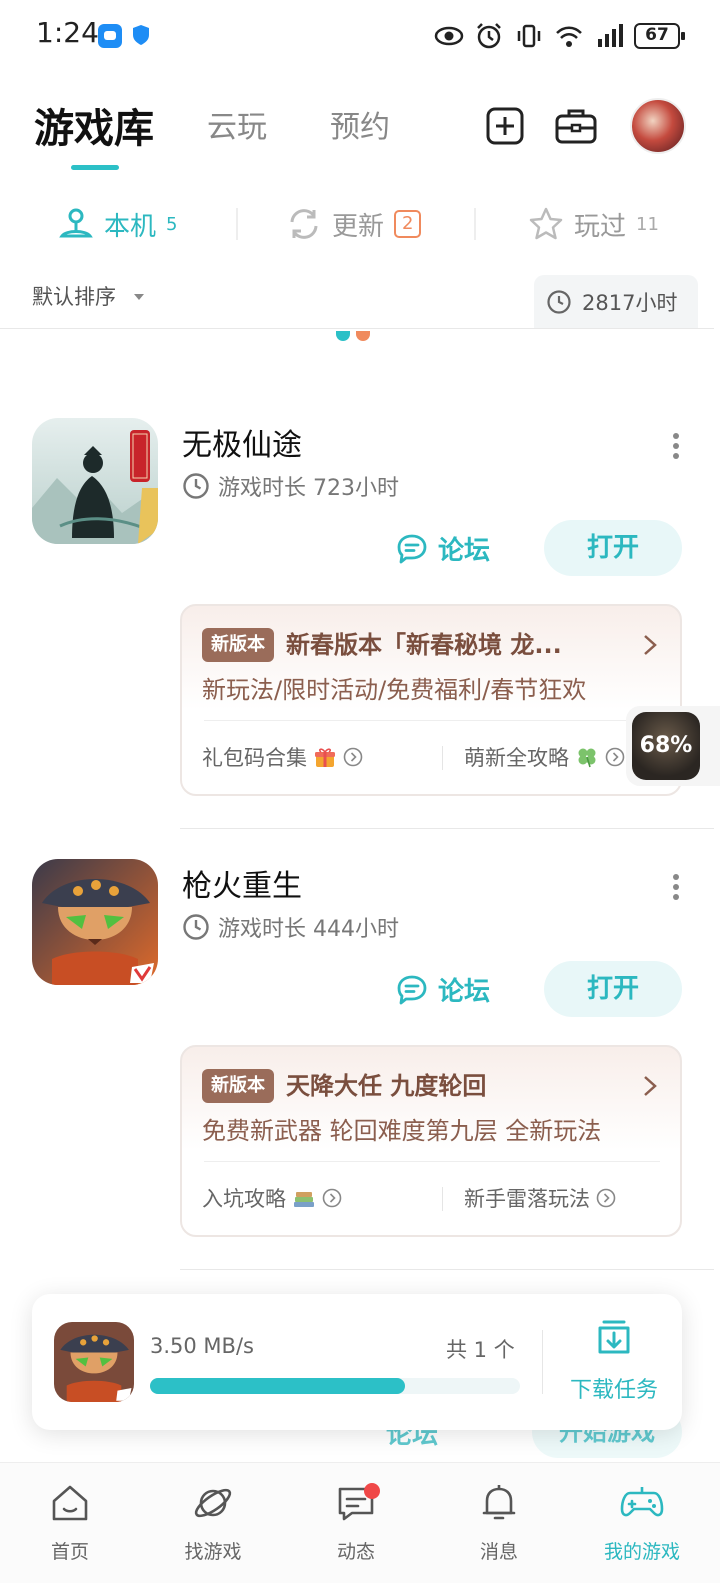 The width and height of the screenshot is (720, 1583). What do you see at coordinates (69, 1552) in the screenshot?
I see `nav-home-label: 首页` at bounding box center [69, 1552].